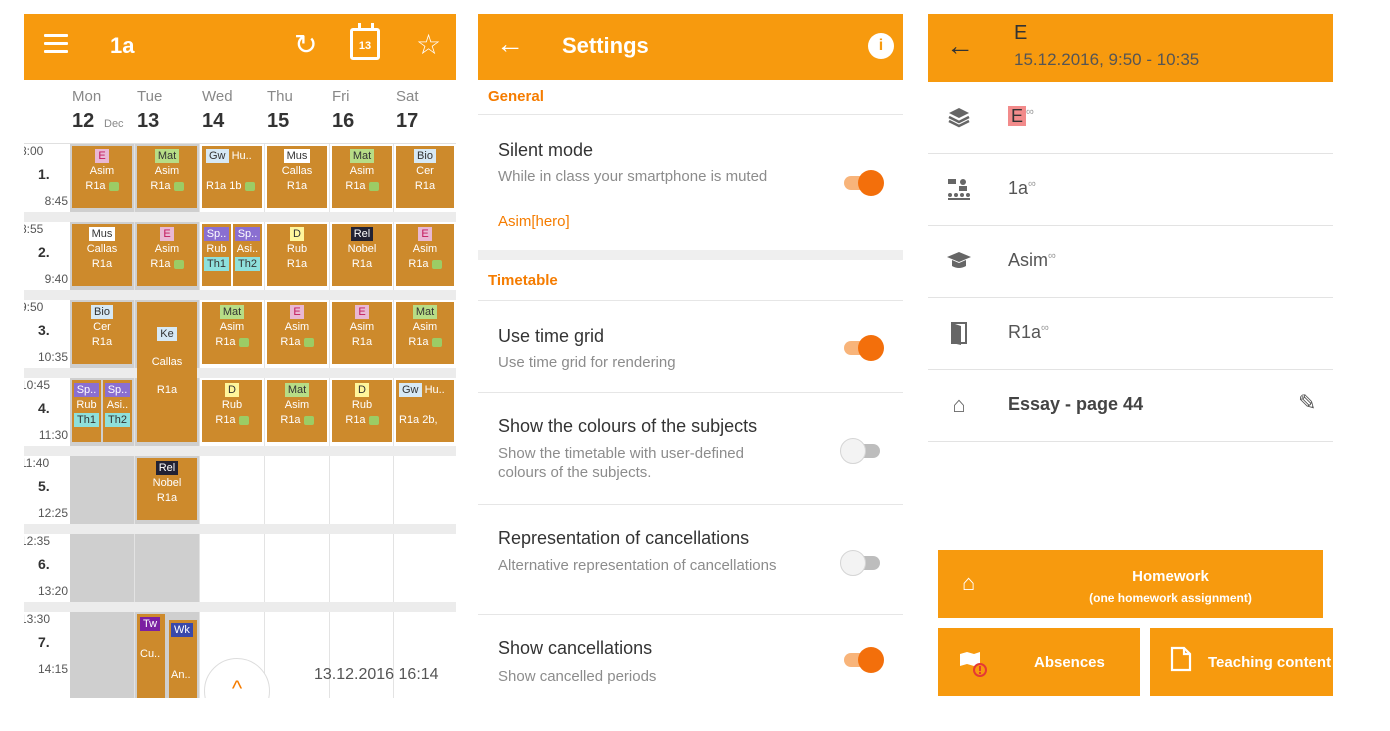  I want to click on calendar-icon: 13, so click(365, 41).